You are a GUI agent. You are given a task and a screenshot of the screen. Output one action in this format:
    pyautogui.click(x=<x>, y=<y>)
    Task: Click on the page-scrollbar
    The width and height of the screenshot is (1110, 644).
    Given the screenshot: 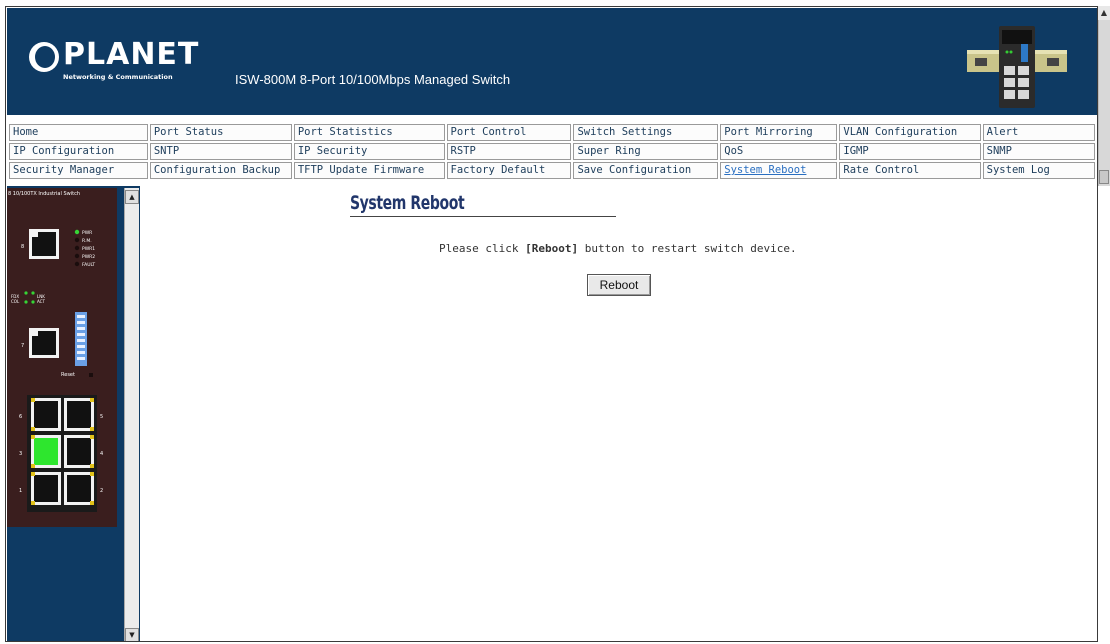 What is the action you would take?
    pyautogui.click(x=1104, y=96)
    